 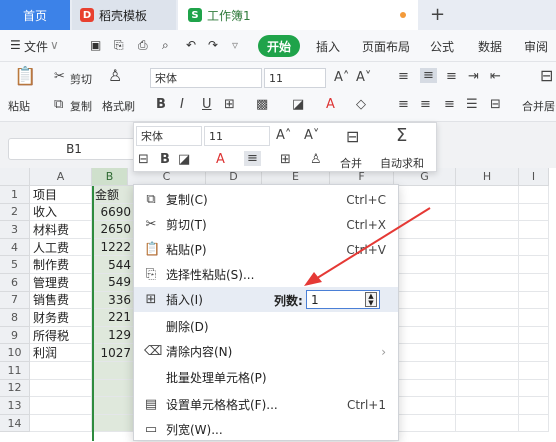 What do you see at coordinates (15, 283) in the screenshot?
I see `row-header: 6` at bounding box center [15, 283].